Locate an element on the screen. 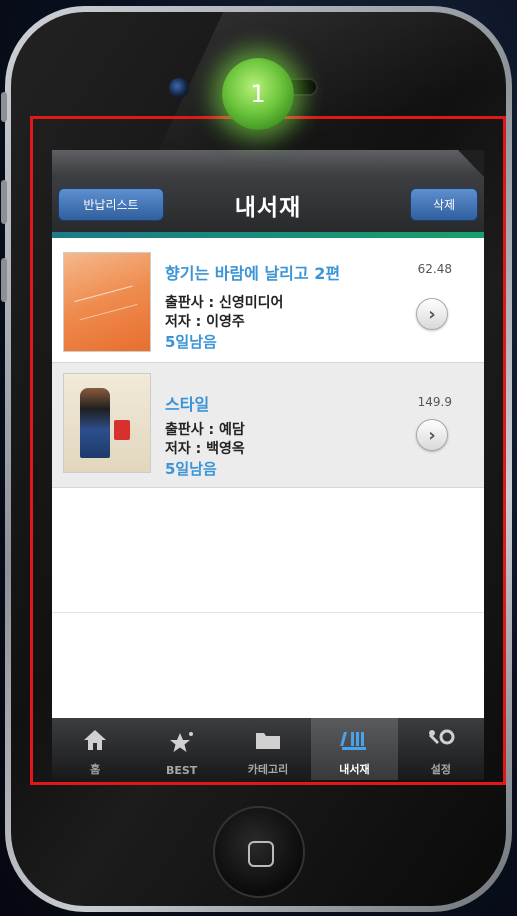 This screenshot has height=916, width=517. page-title: 내서재 is located at coordinates (268, 207).